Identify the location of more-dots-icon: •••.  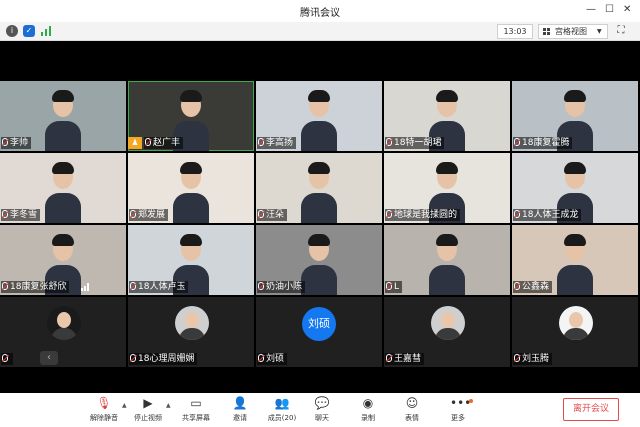
(461, 403).